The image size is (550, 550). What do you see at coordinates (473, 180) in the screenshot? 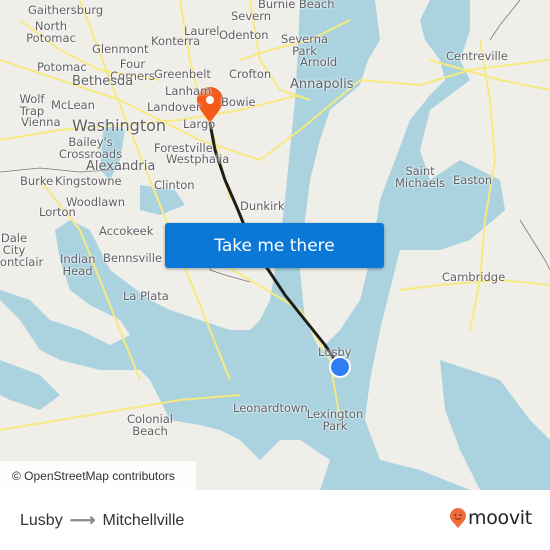
I see `place-label: Easton` at bounding box center [473, 180].